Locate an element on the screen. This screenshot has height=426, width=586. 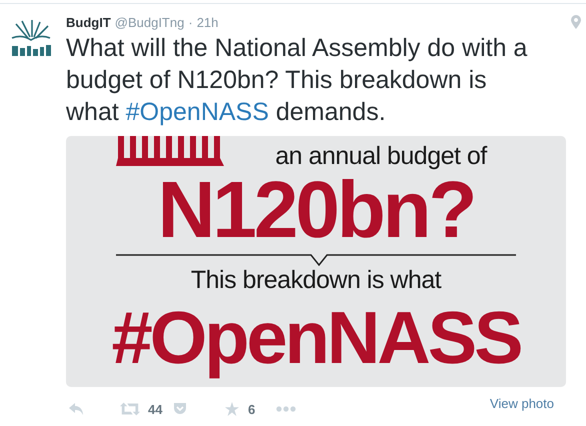
star-icon is located at coordinates (232, 409).